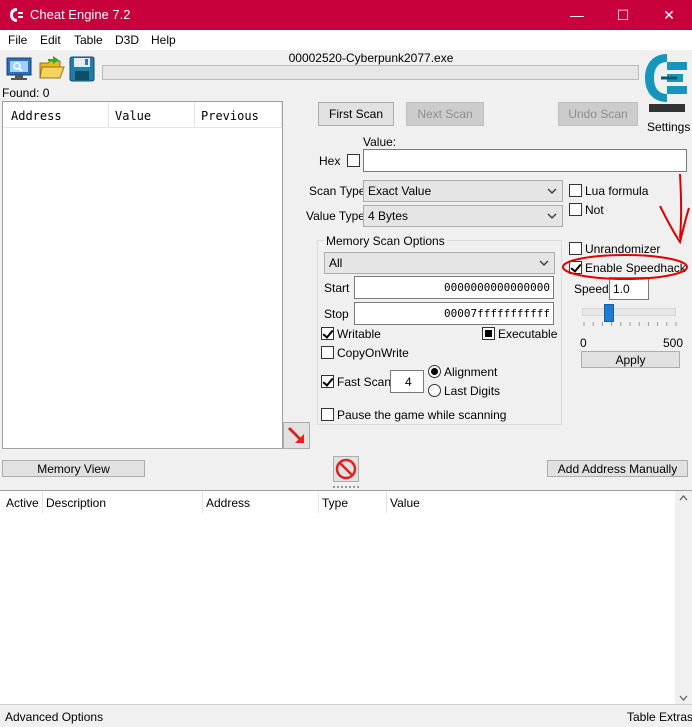  Describe the element at coordinates (353, 160) in the screenshot. I see `hex-checkbox` at that location.